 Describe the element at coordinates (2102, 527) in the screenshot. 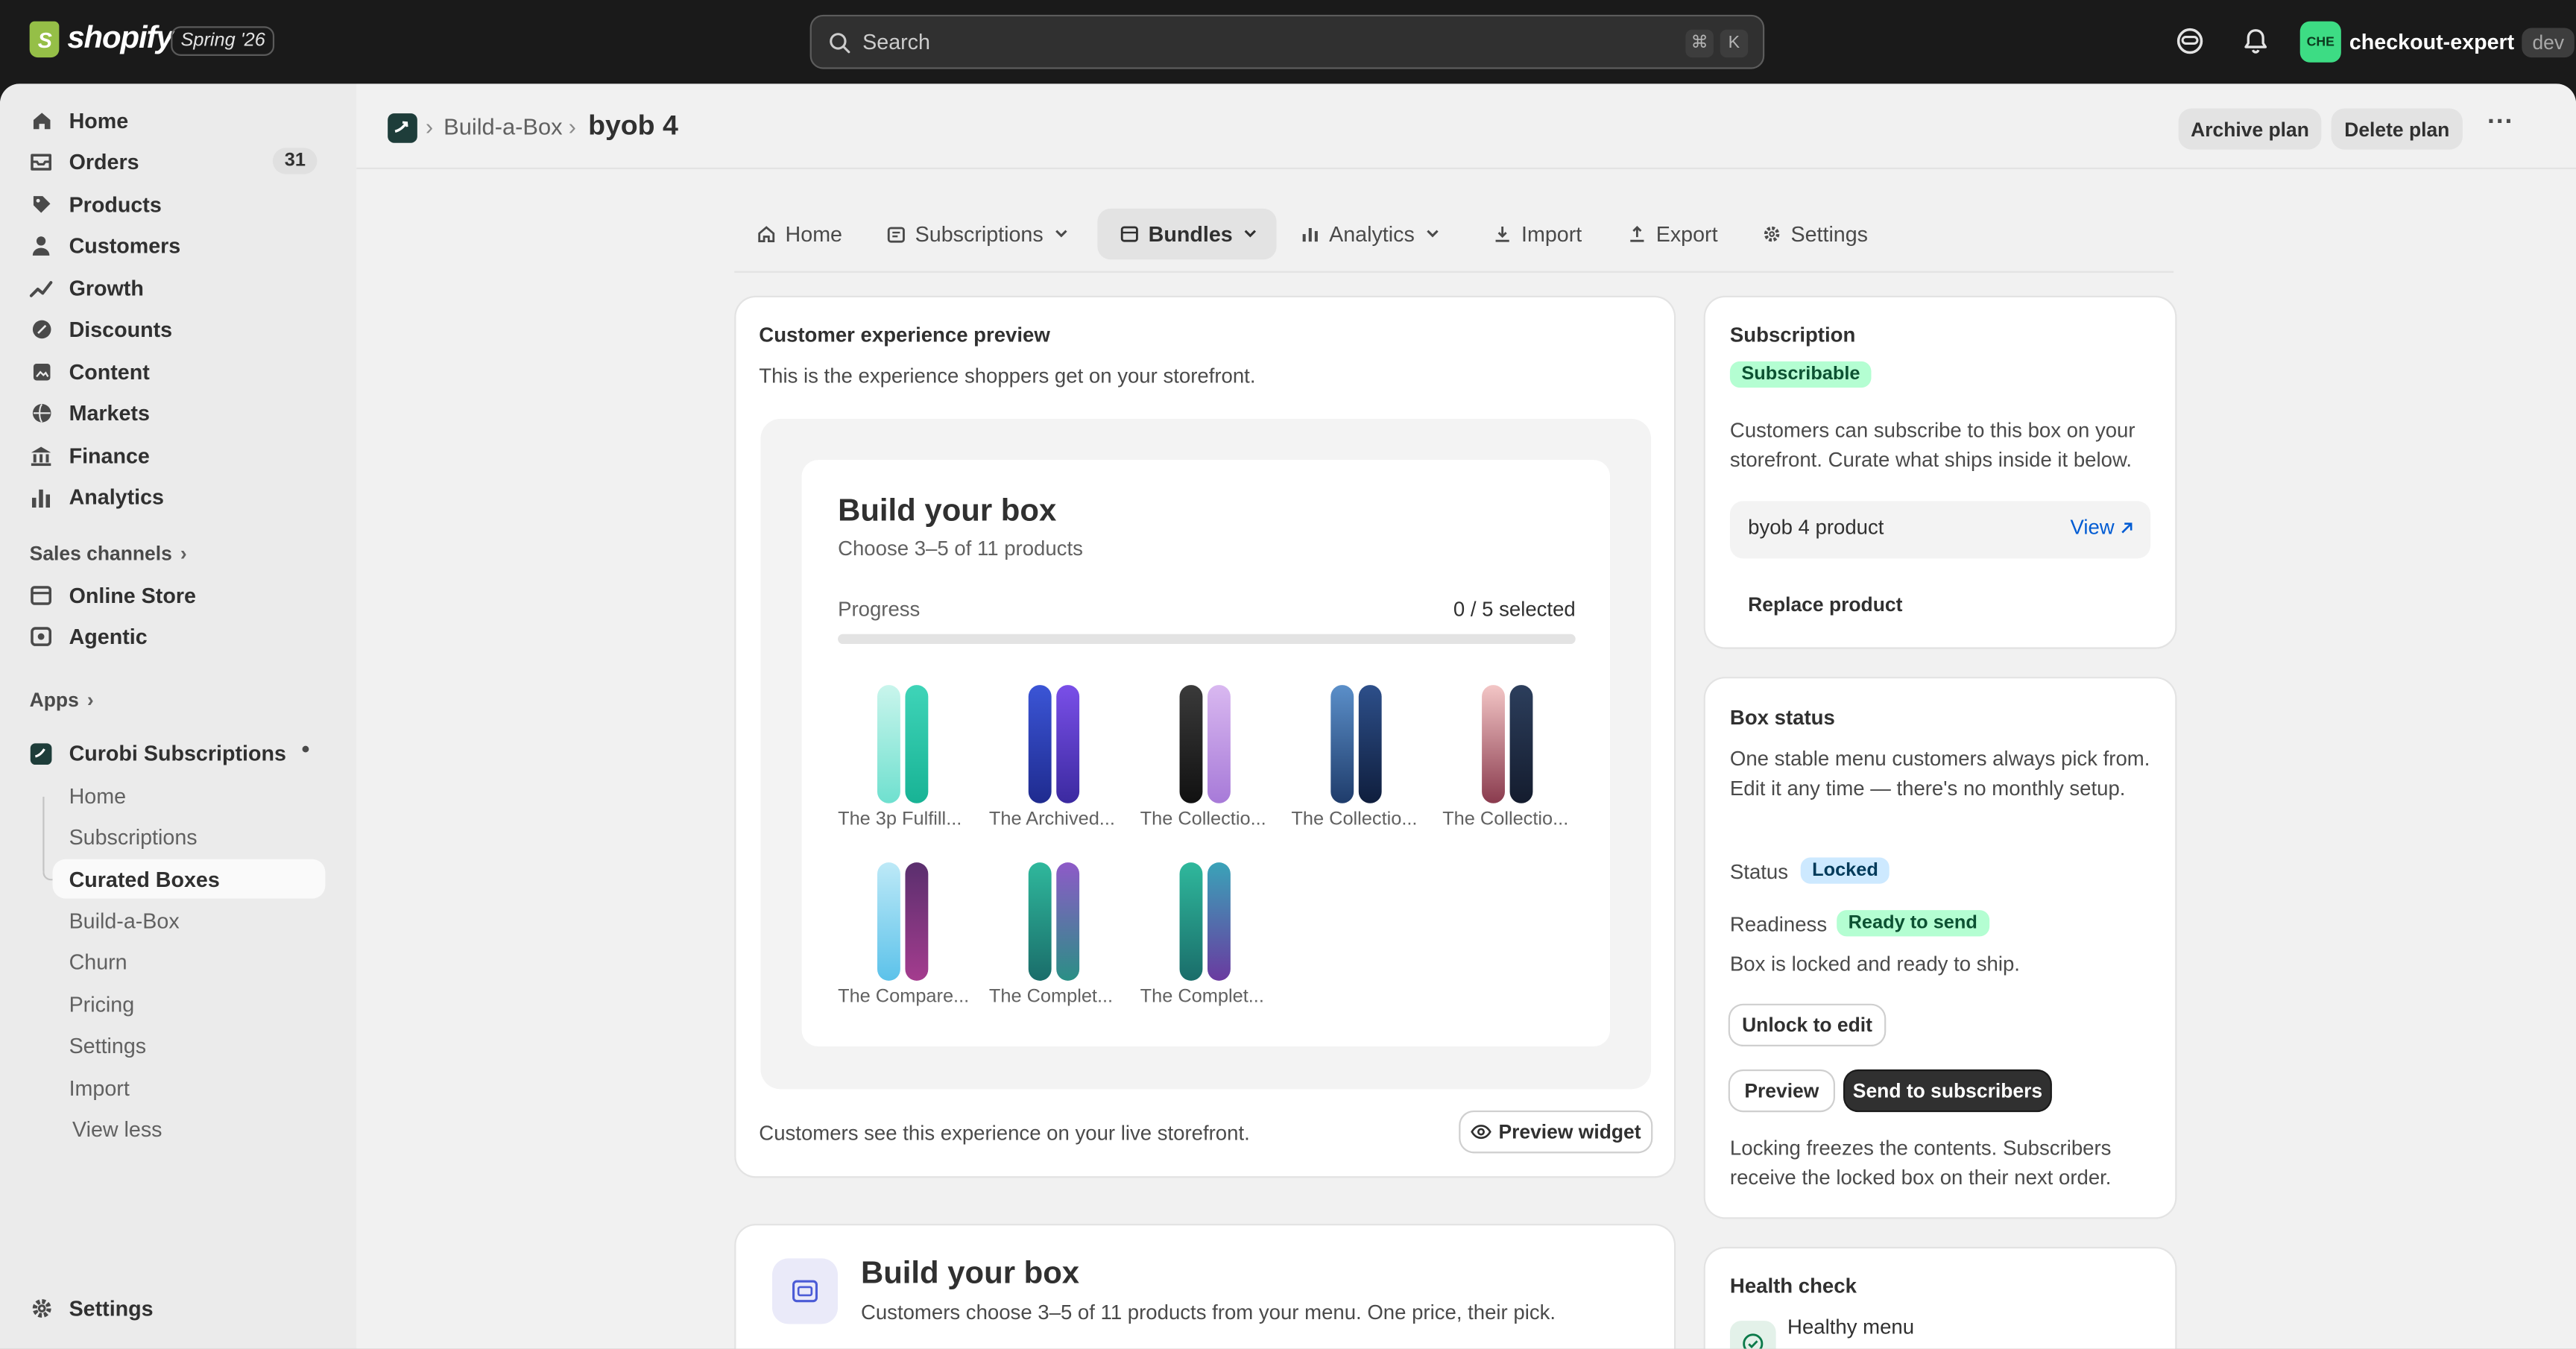

I see `view-product-link: View` at that location.